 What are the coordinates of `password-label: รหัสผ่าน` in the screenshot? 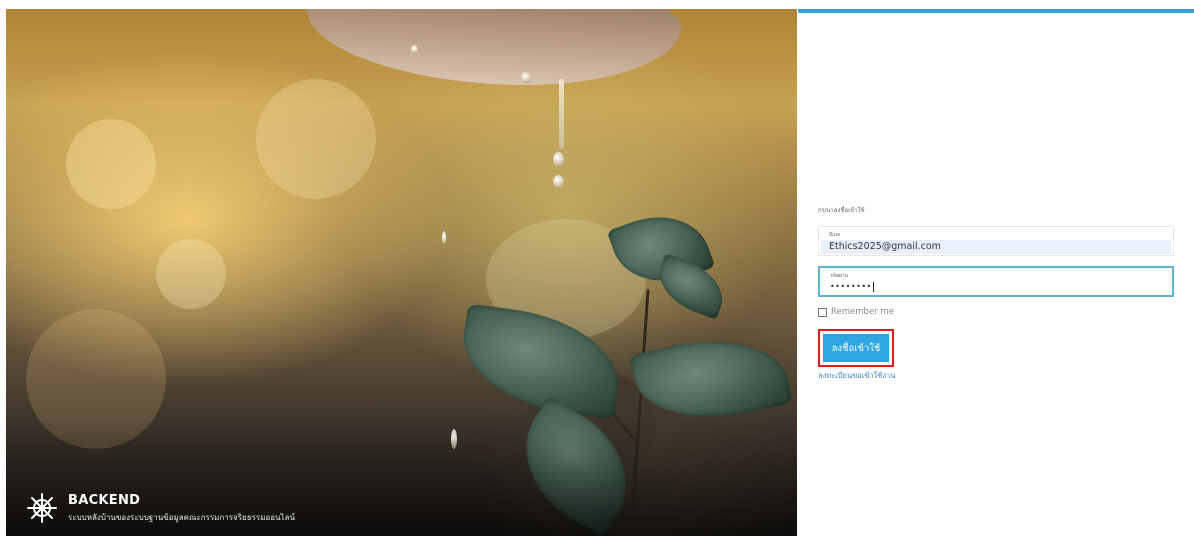 It's located at (839, 276).